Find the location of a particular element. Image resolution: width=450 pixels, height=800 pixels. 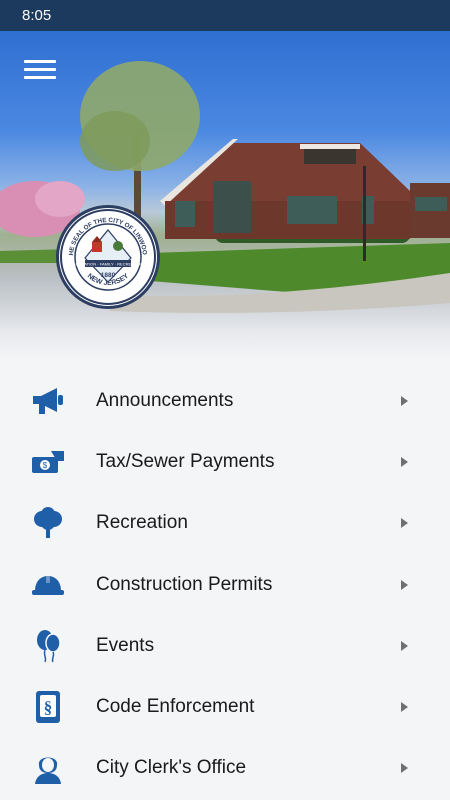

menu-item-construction-permits: Construction Permits is located at coordinates (225, 584).